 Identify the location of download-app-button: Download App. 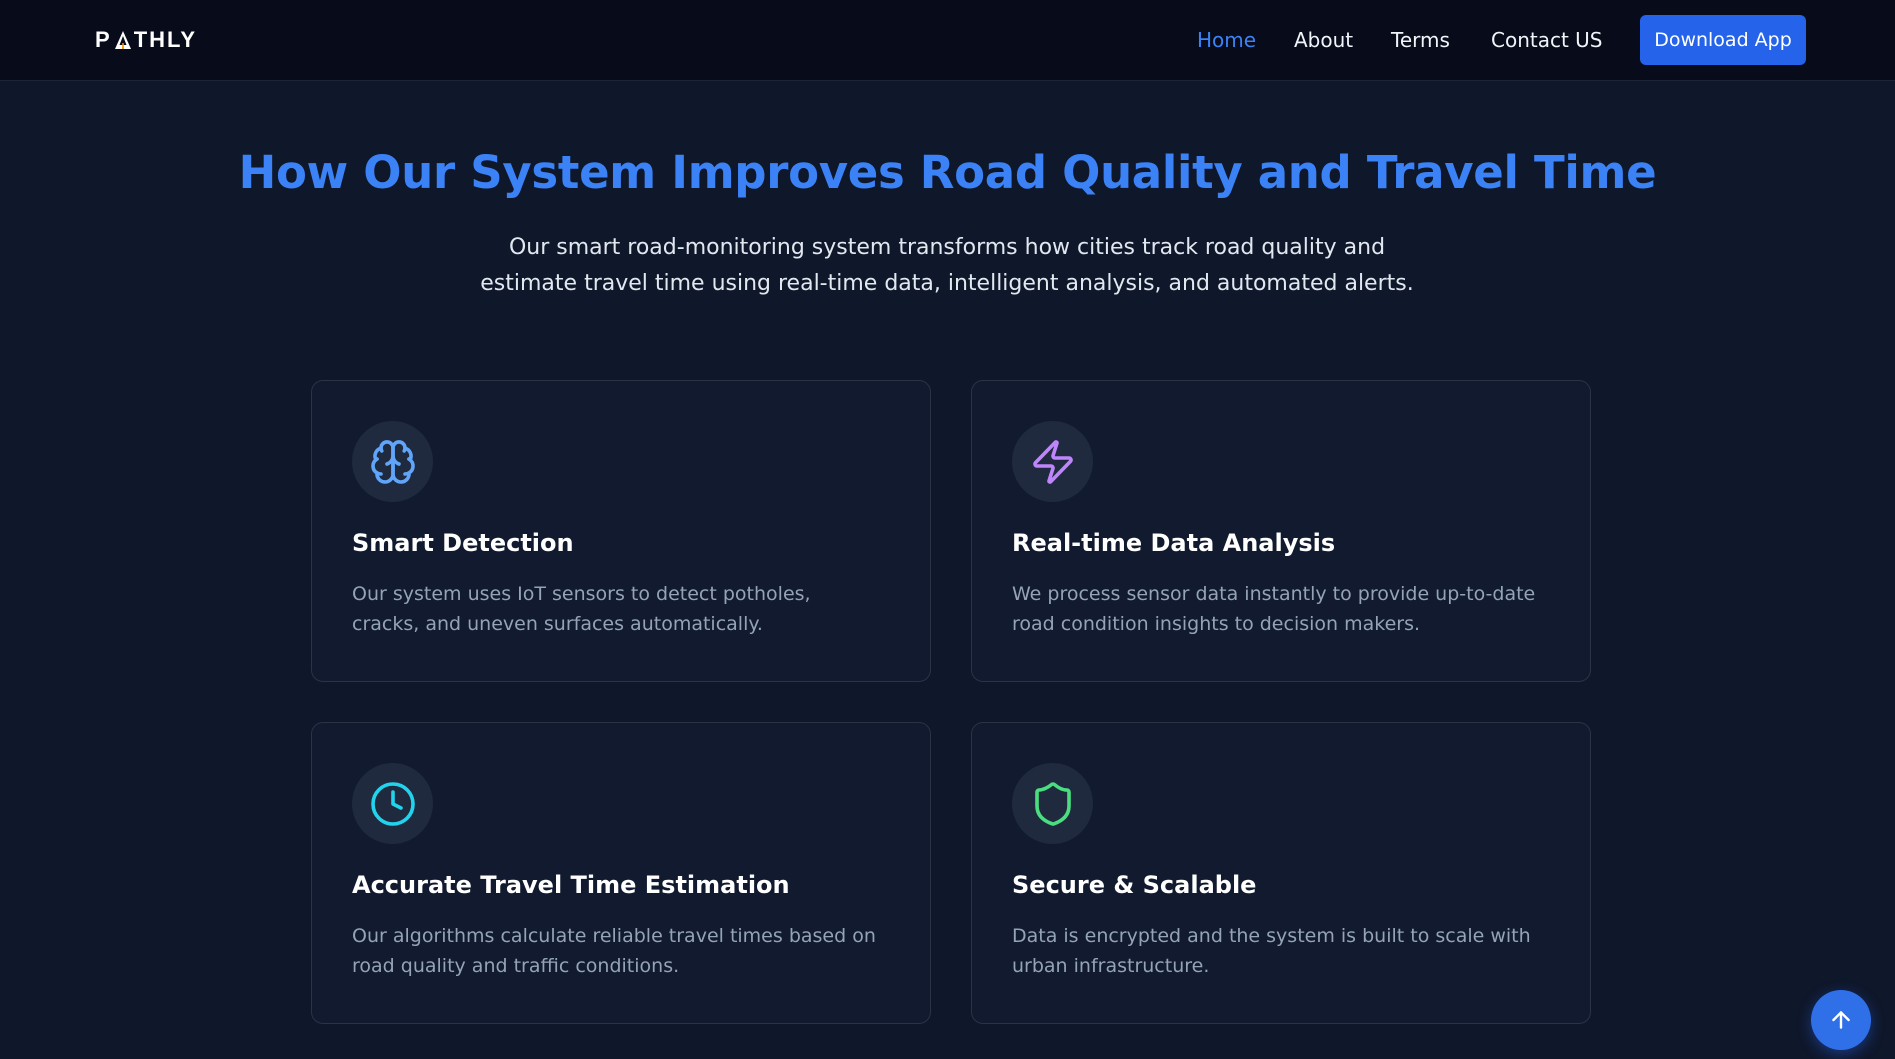
(1723, 40).